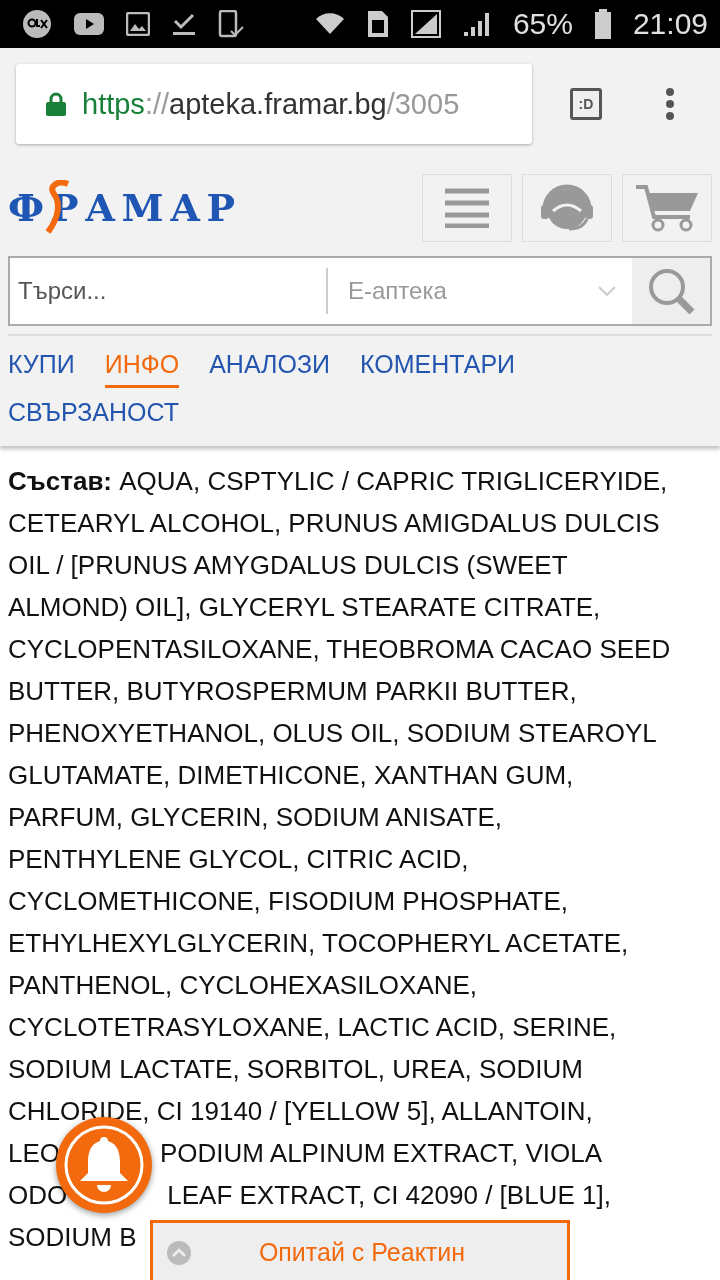 The height and width of the screenshot is (1280, 720). Describe the element at coordinates (300, 1111) in the screenshot. I see `ingredients-text: CHLORIDE, CI 19140 / [YELLOW 5], ALLANTOIN,` at that location.